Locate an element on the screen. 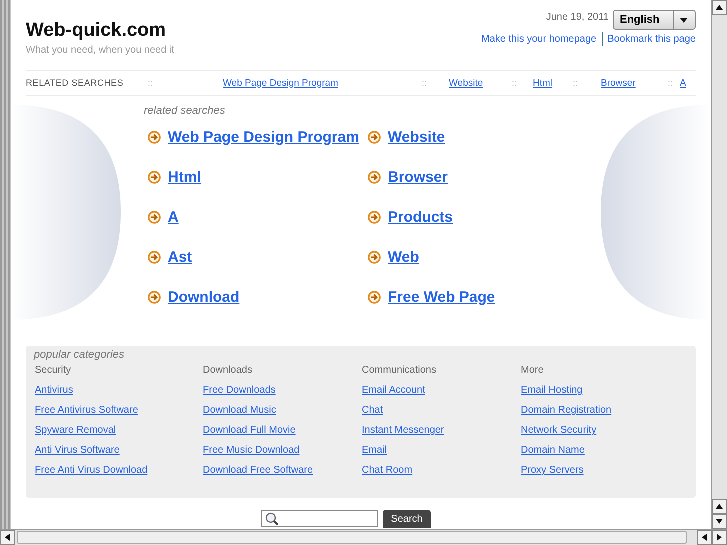  scrollbar-thumb is located at coordinates (352, 537).